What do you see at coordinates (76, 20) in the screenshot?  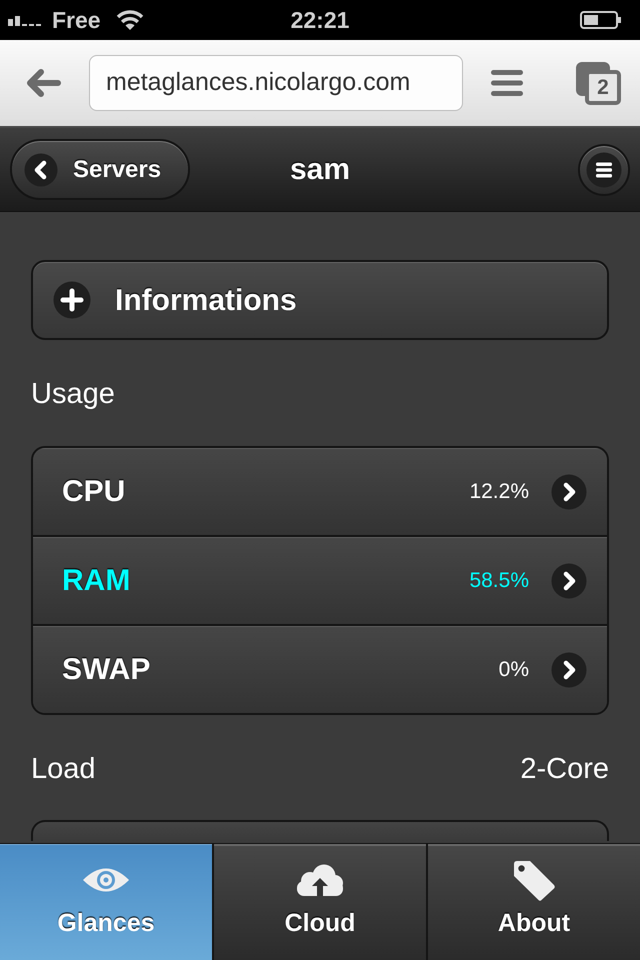 I see `carrier-name: Free` at bounding box center [76, 20].